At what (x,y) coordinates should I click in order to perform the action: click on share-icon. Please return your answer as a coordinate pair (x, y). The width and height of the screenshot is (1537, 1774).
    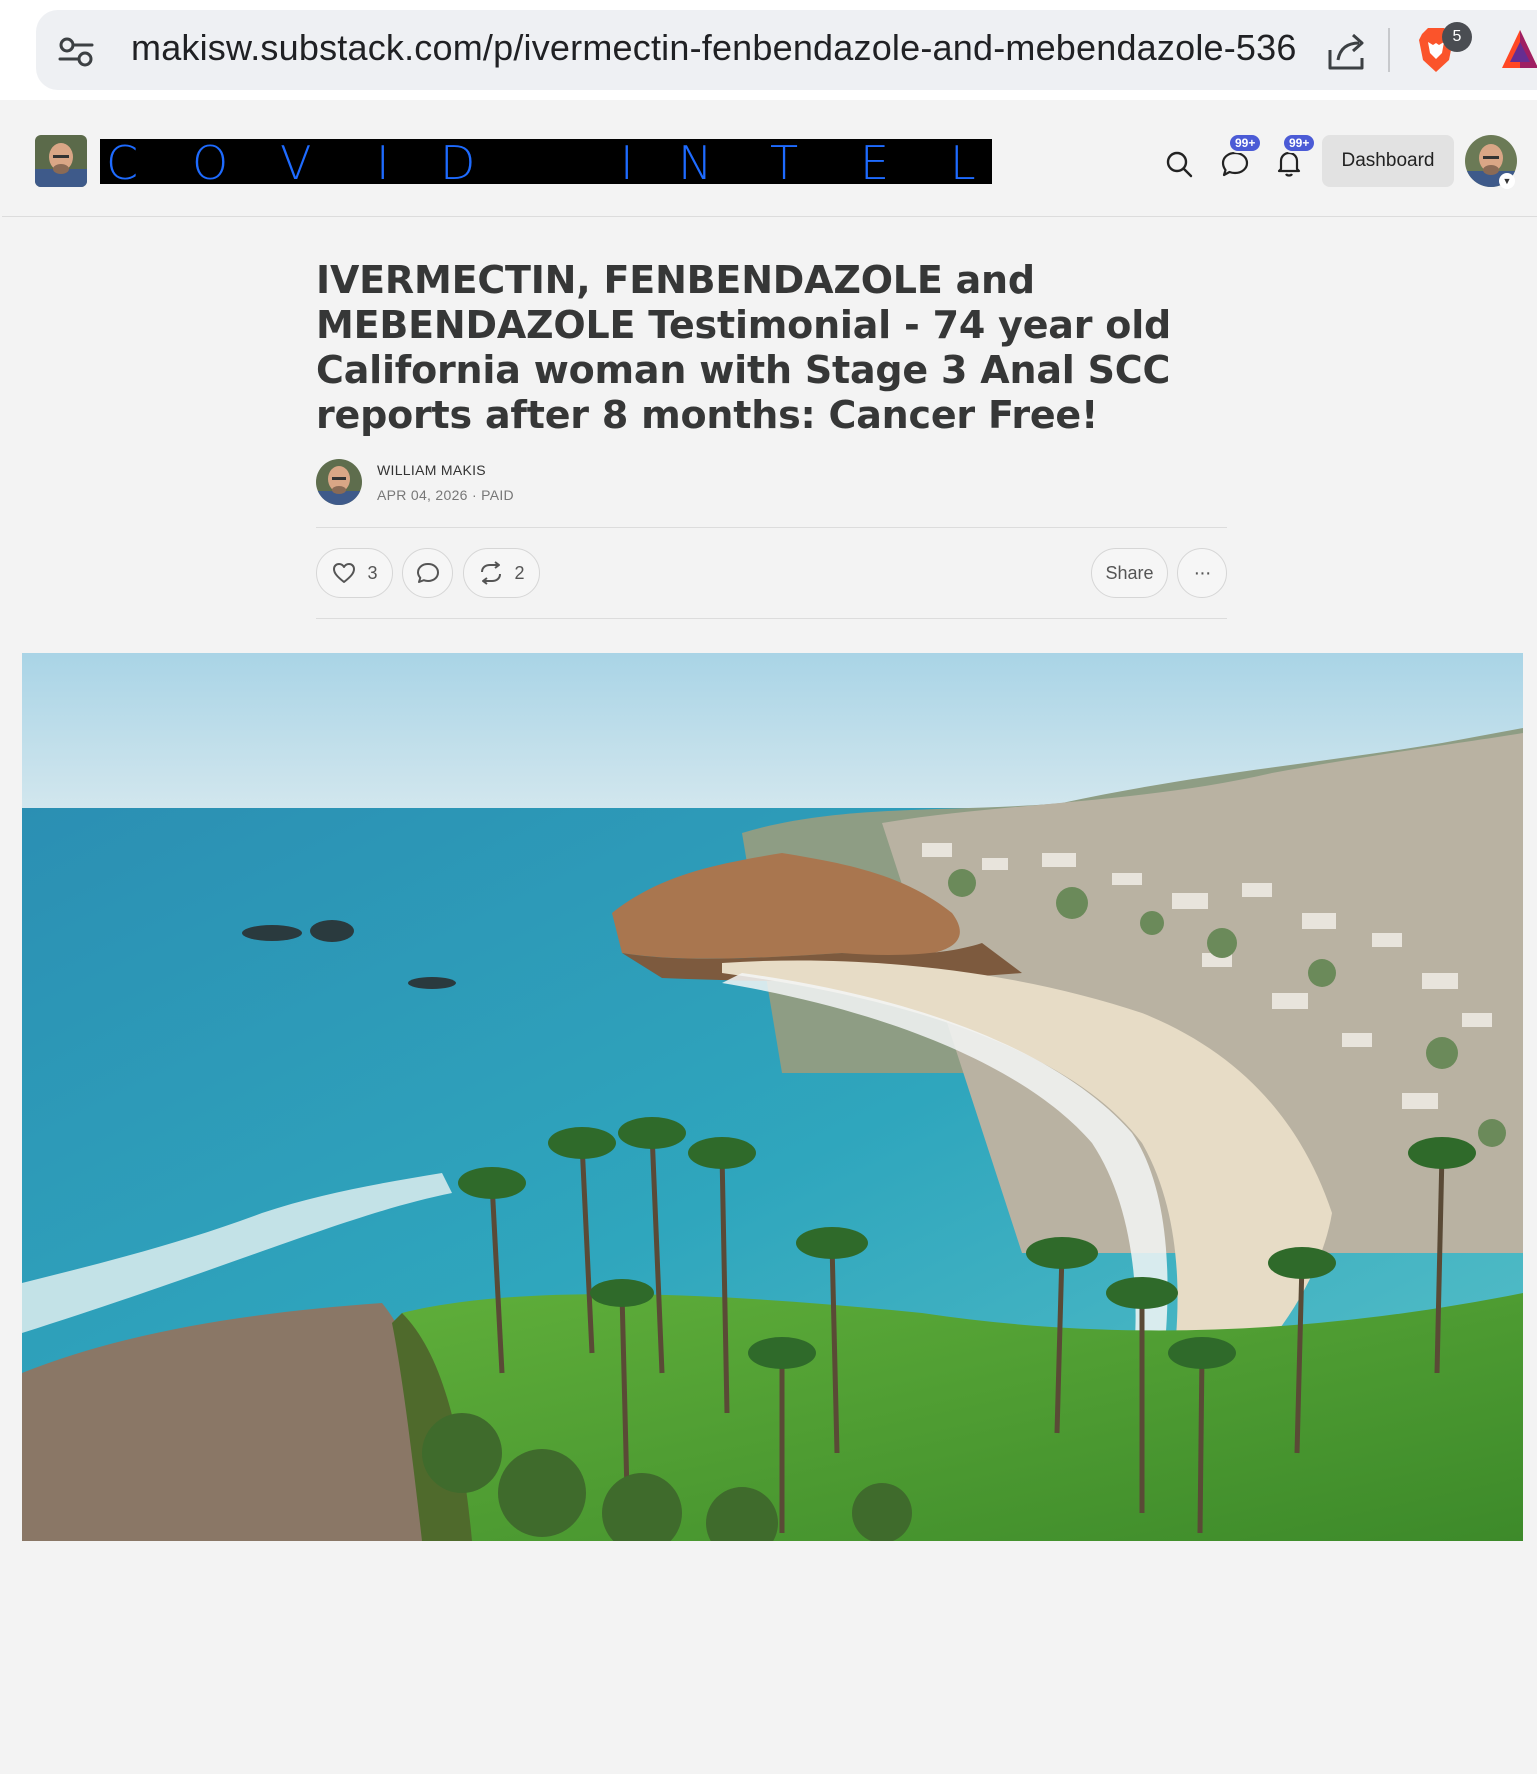
    Looking at the image, I should click on (1347, 51).